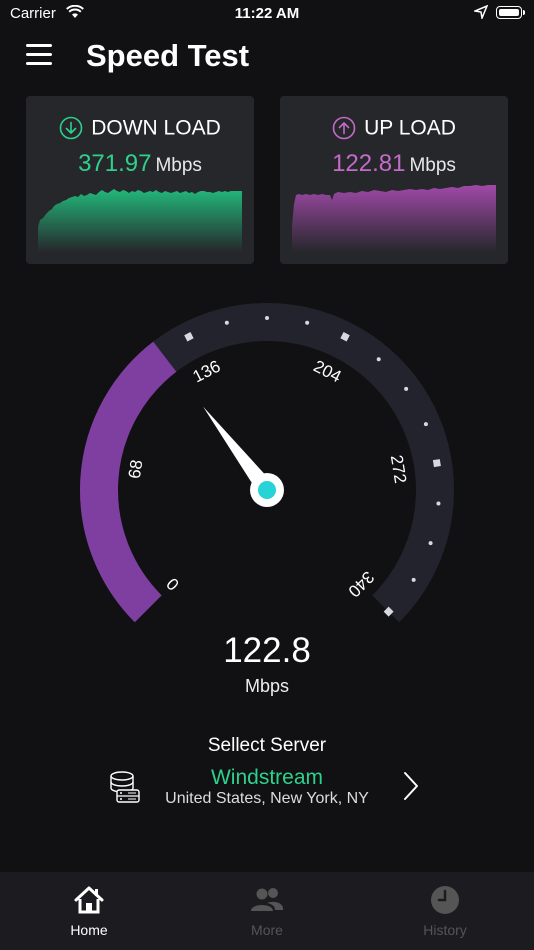 This screenshot has height=950, width=534. I want to click on tab-history-label: History, so click(445, 930).